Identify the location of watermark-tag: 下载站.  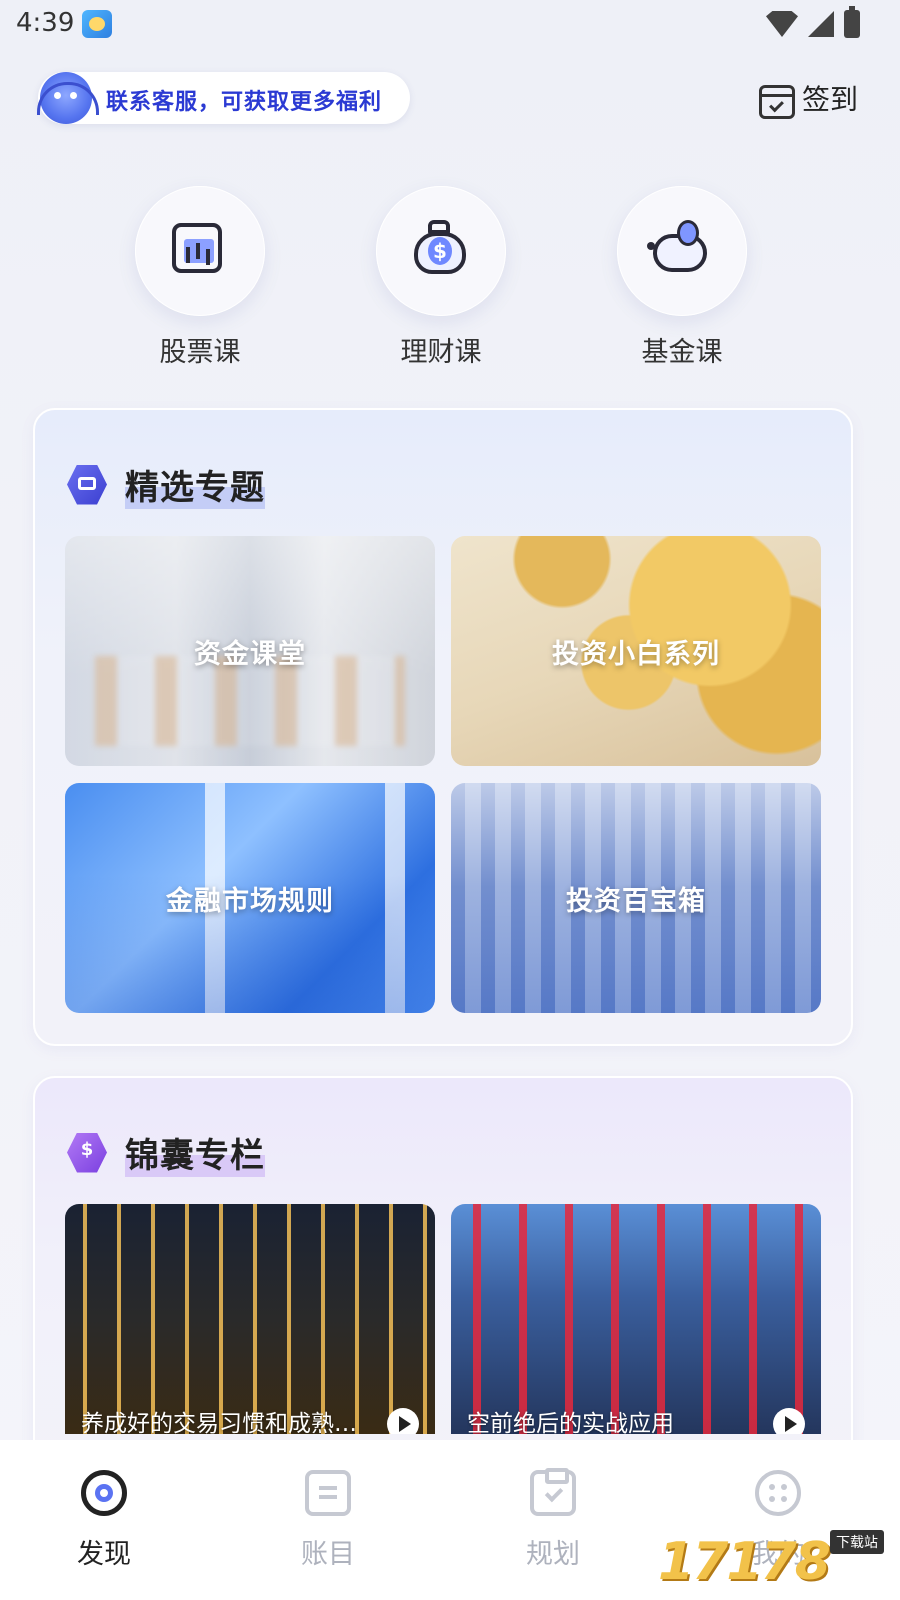
(857, 1542).